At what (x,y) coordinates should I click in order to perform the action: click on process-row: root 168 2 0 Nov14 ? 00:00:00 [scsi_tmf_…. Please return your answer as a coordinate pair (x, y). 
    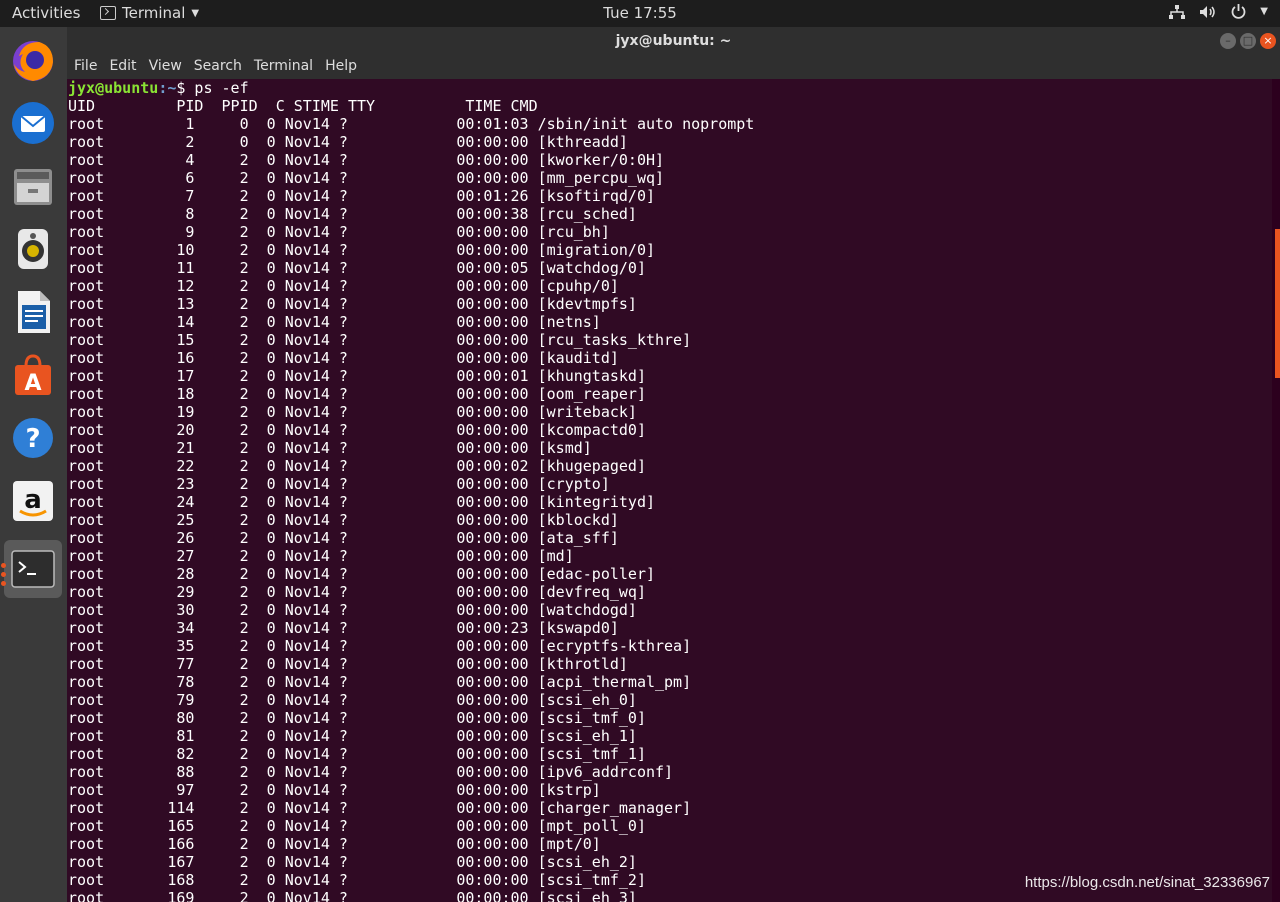
    Looking at the image, I should click on (357, 880).